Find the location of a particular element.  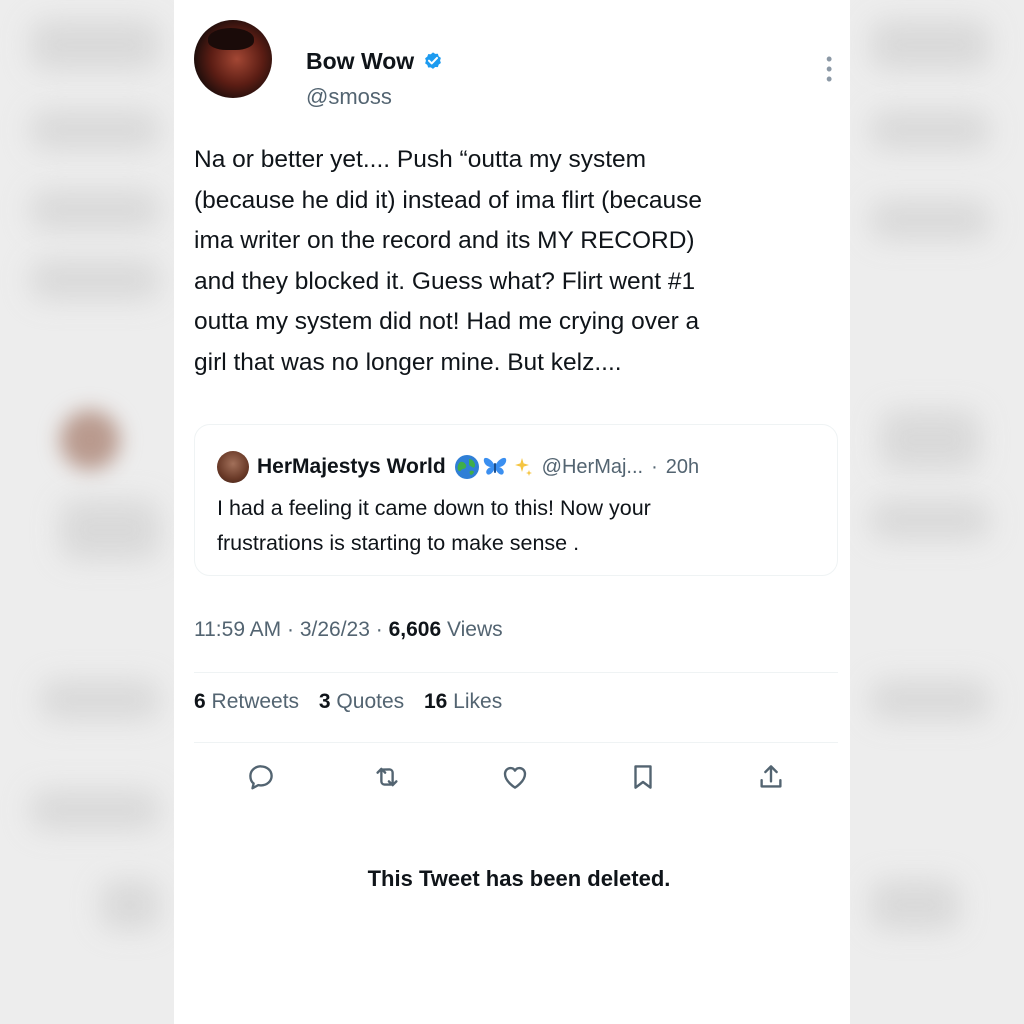

action-bar is located at coordinates (512, 781).